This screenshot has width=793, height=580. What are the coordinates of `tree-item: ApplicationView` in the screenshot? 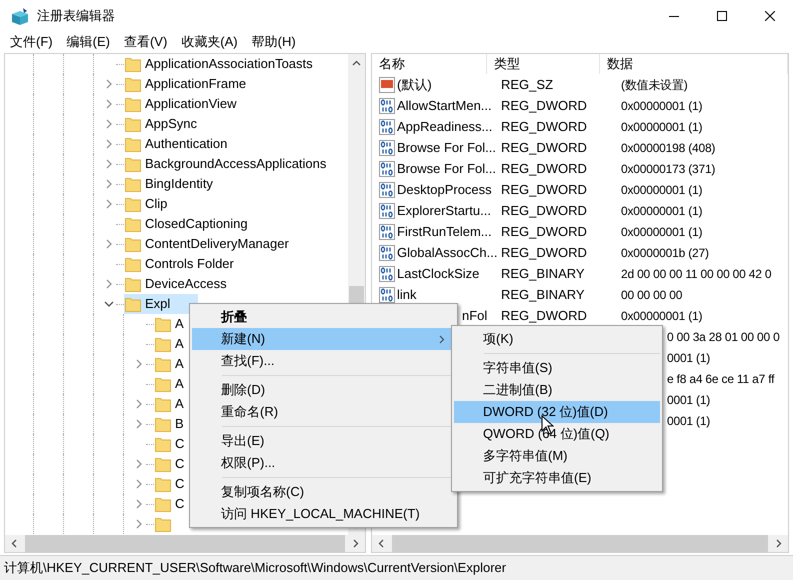 It's located at (181, 104).